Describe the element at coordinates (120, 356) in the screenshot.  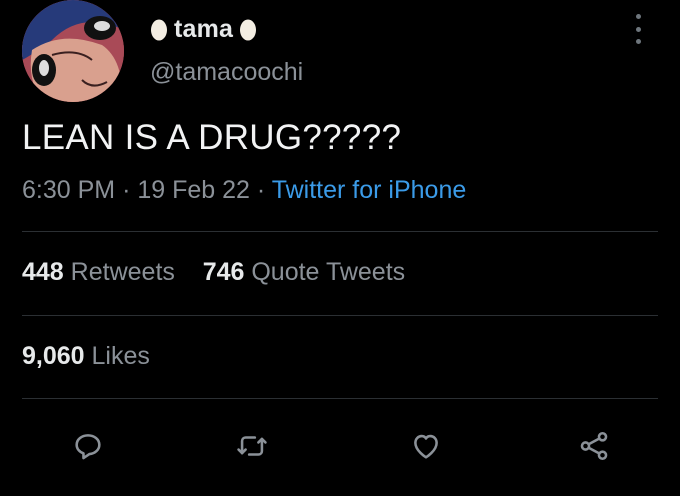
I see `likes-label: Likes` at that location.